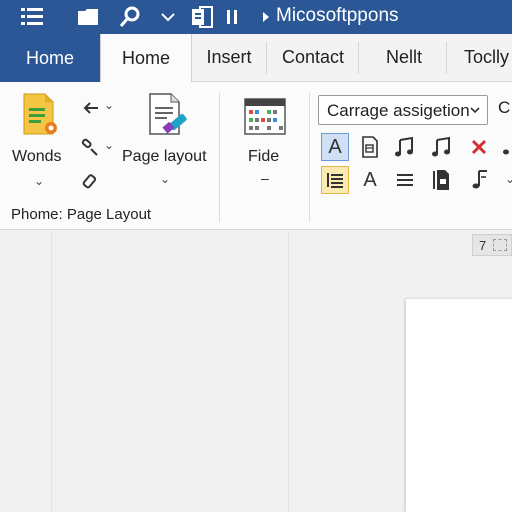  I want to click on undo-arrow-icon, so click(92, 108).